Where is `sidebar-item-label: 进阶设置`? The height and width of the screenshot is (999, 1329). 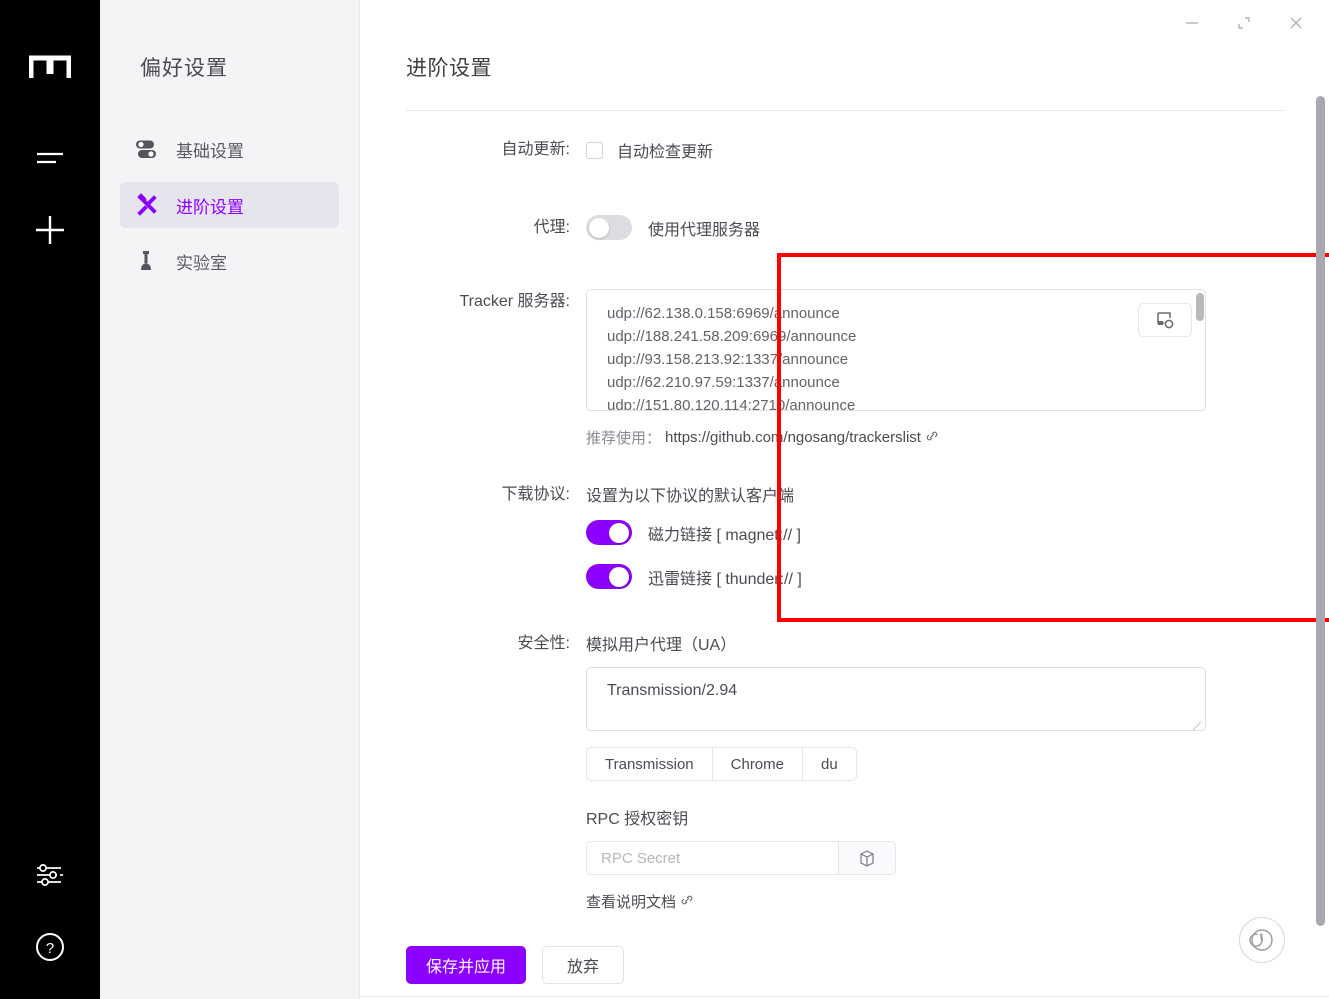
sidebar-item-label: 进阶设置 is located at coordinates (210, 207).